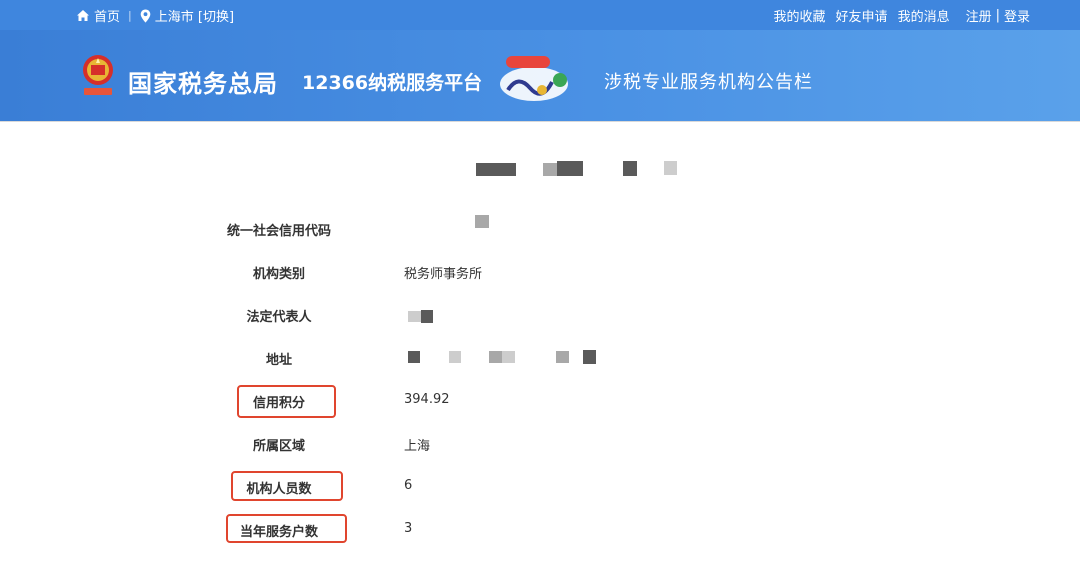  What do you see at coordinates (278, 446) in the screenshot?
I see `label-region: 所属区域` at bounding box center [278, 446].